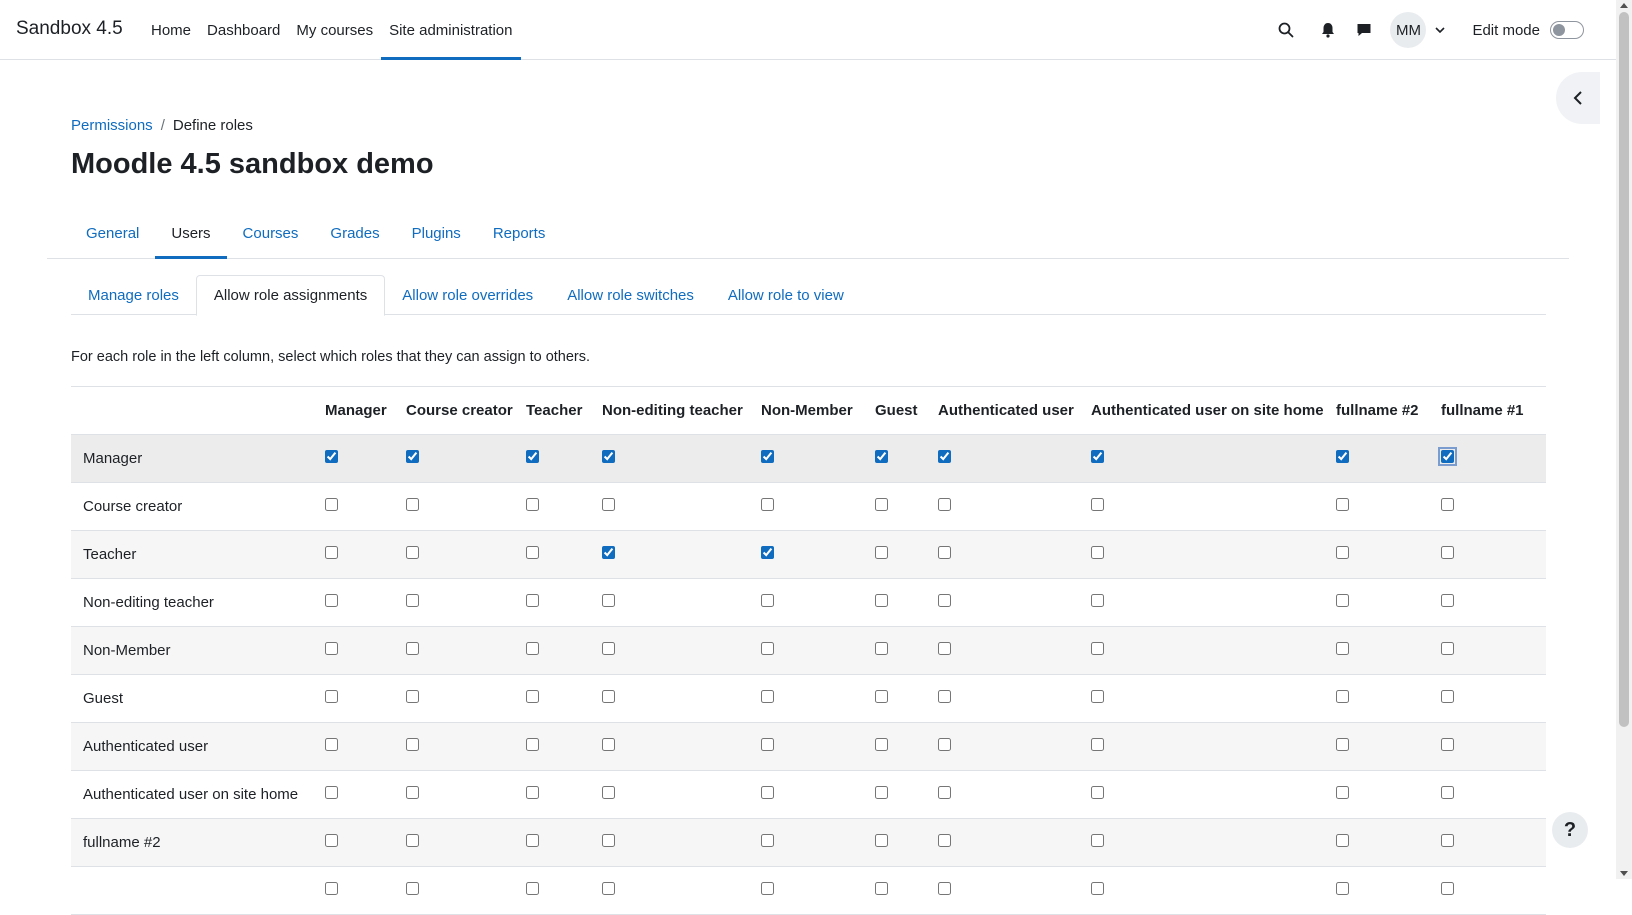  I want to click on page-scrollbar, so click(1624, 439).